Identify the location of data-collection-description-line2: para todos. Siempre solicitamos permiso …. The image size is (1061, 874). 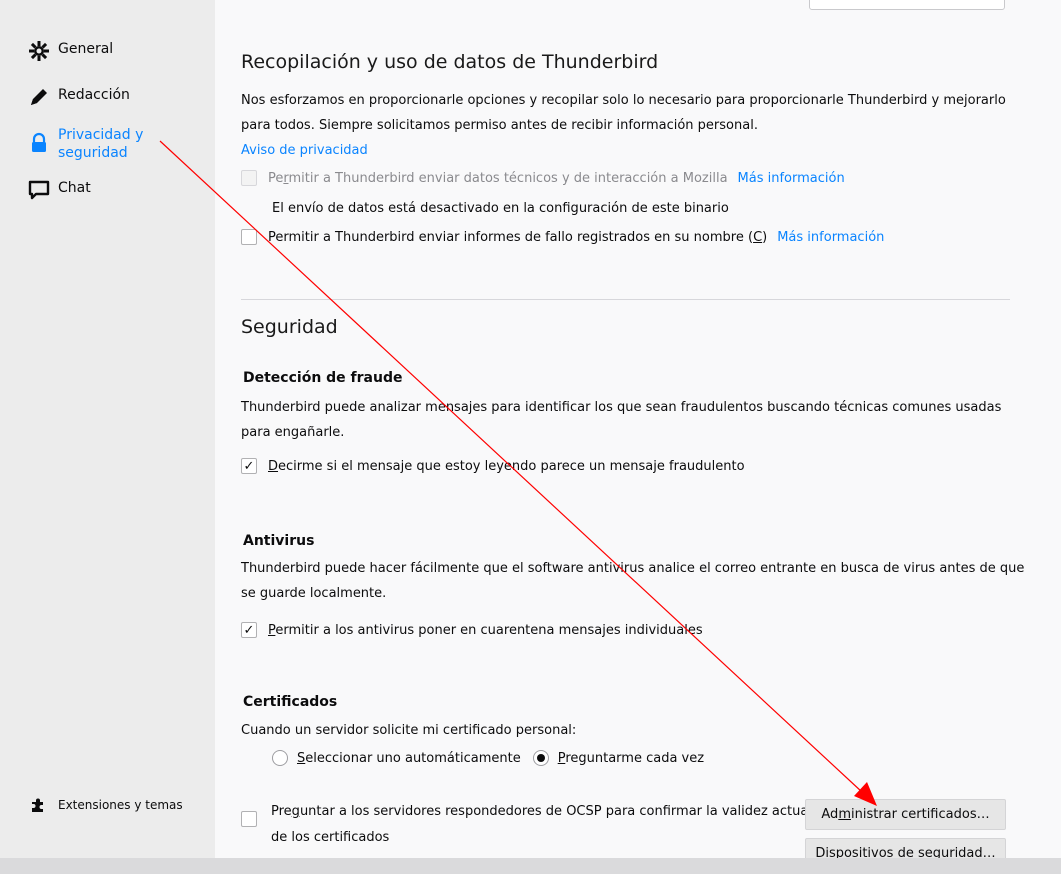
(499, 125).